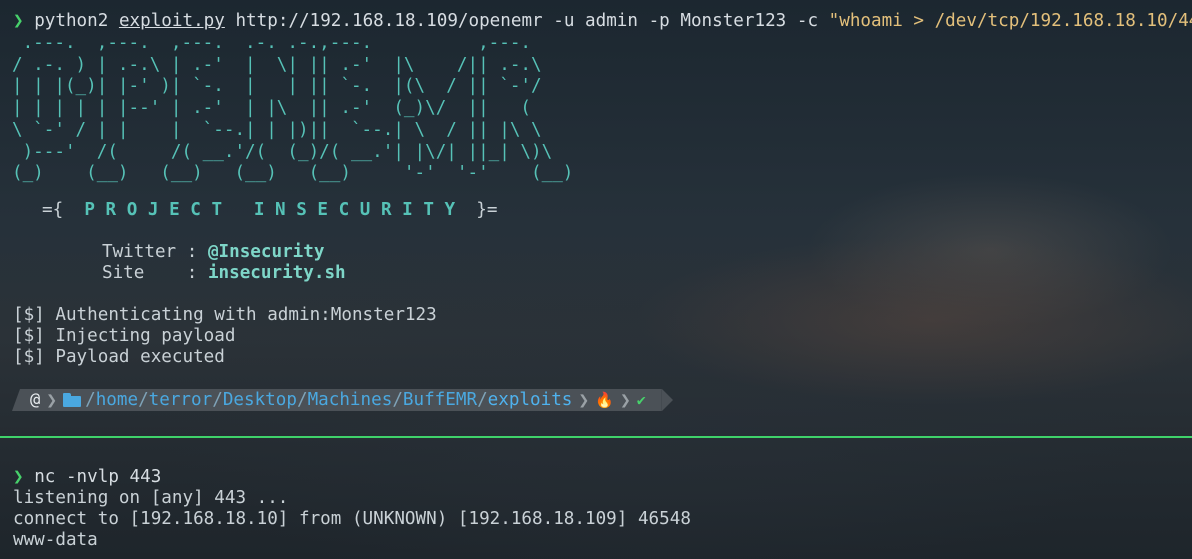 The image size is (1192, 559). I want to click on path-part: Desktop, so click(259, 400).